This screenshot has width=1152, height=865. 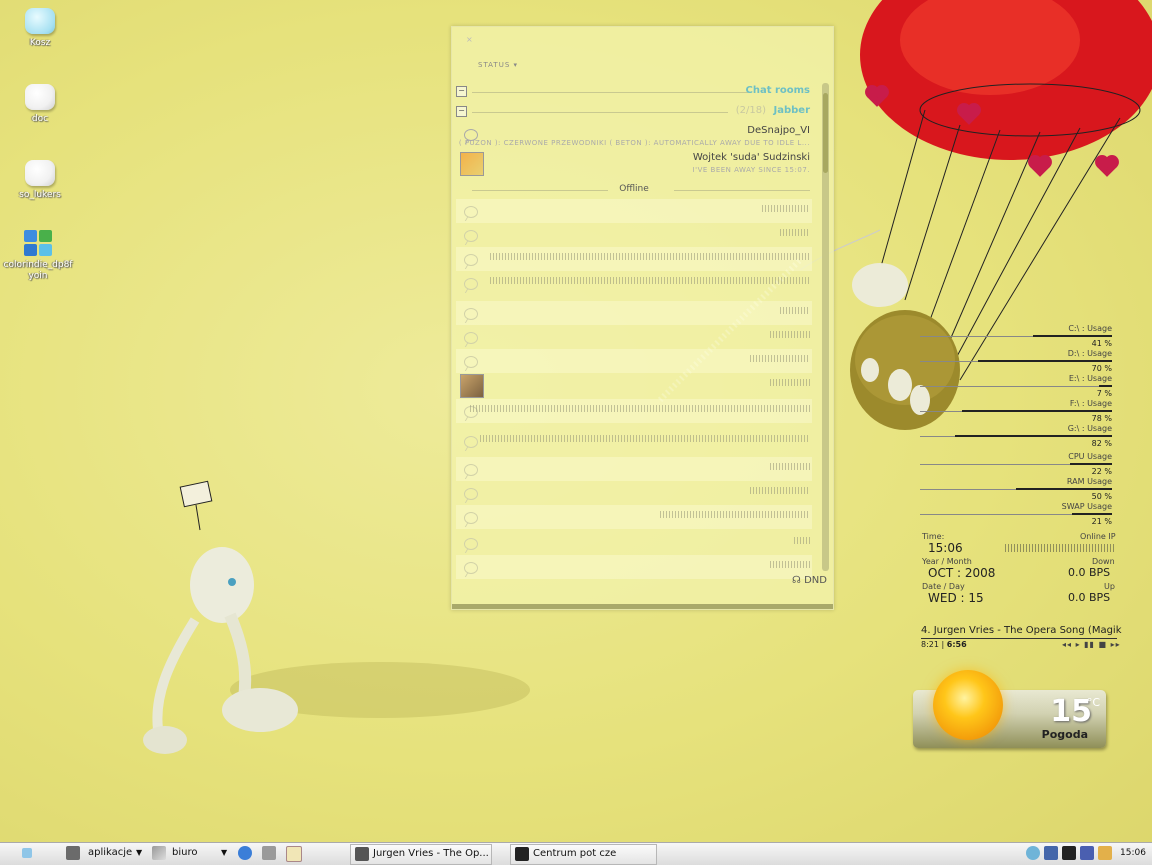 I want to click on system-menu-icon, so click(x=73, y=853).